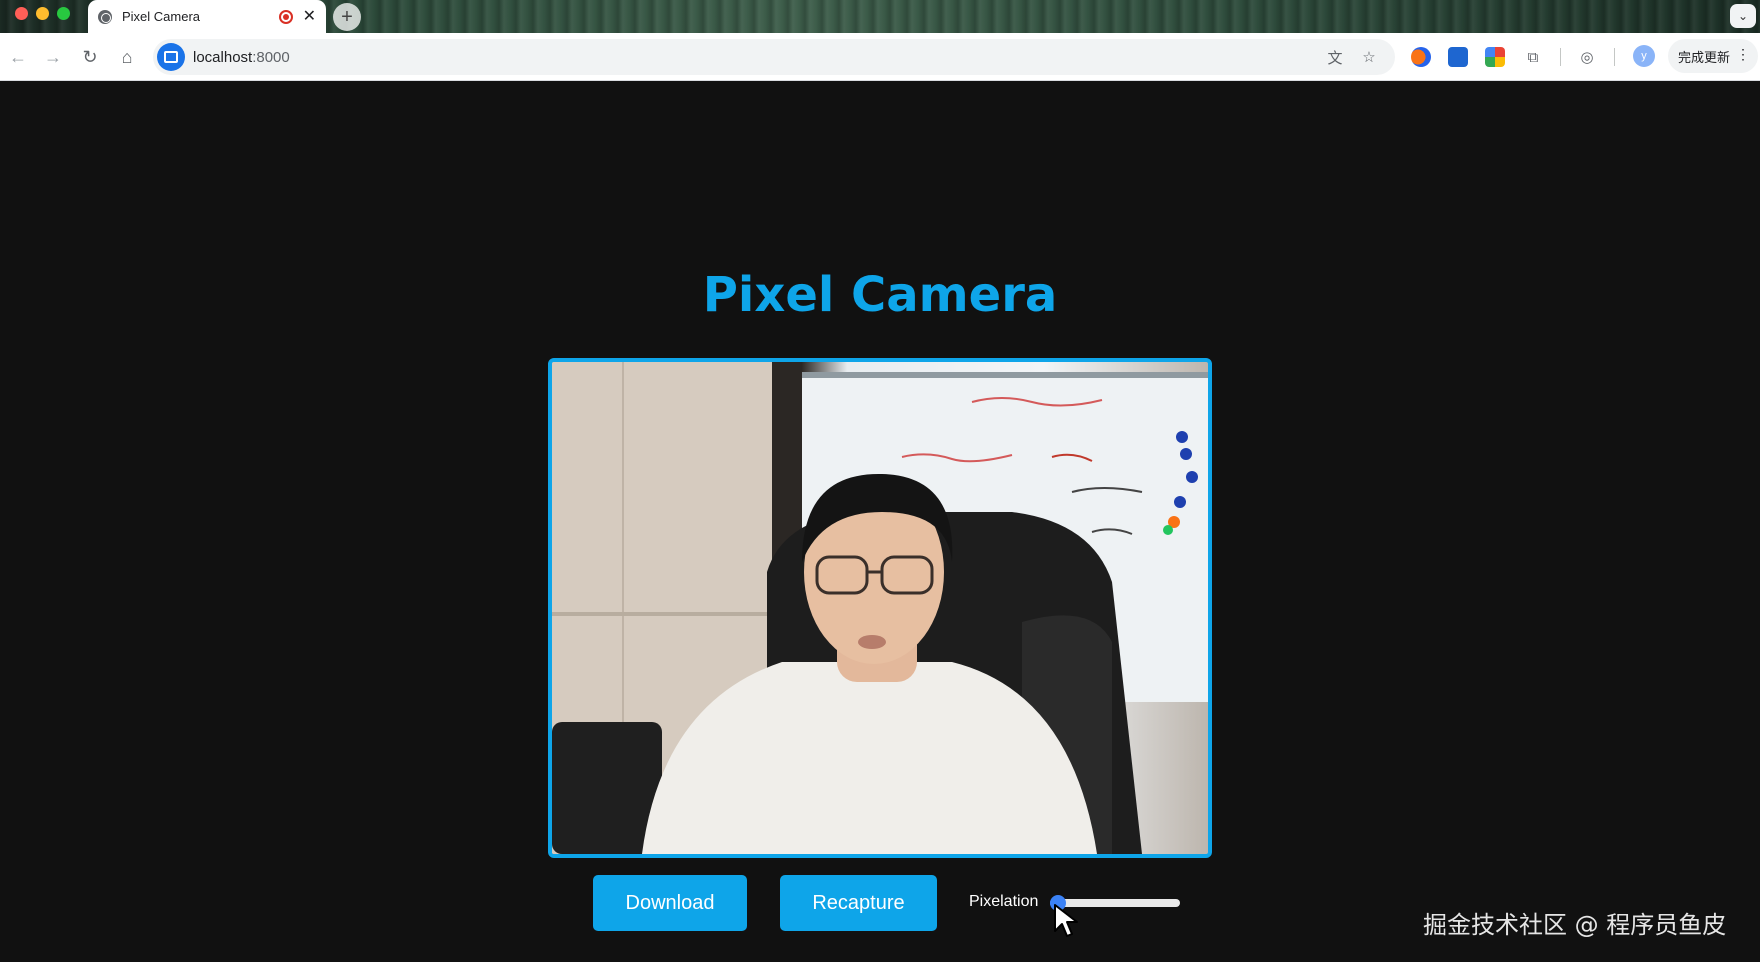 The width and height of the screenshot is (1760, 962). I want to click on update-button: 完成更新 ⋮, so click(1713, 56).